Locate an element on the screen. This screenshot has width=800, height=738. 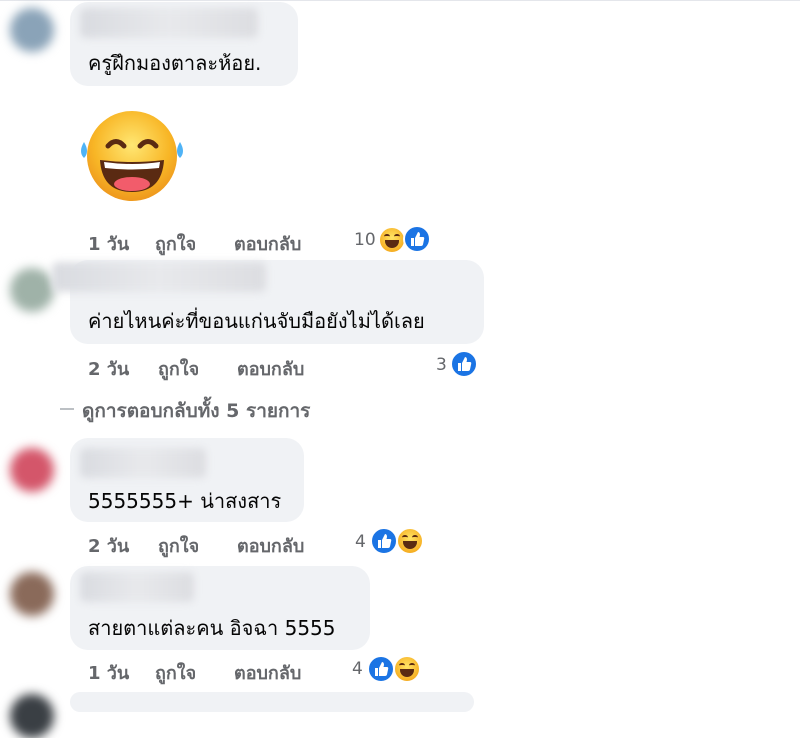
comment-text: ครูฝึกมองตาละห้อย. is located at coordinates (175, 63).